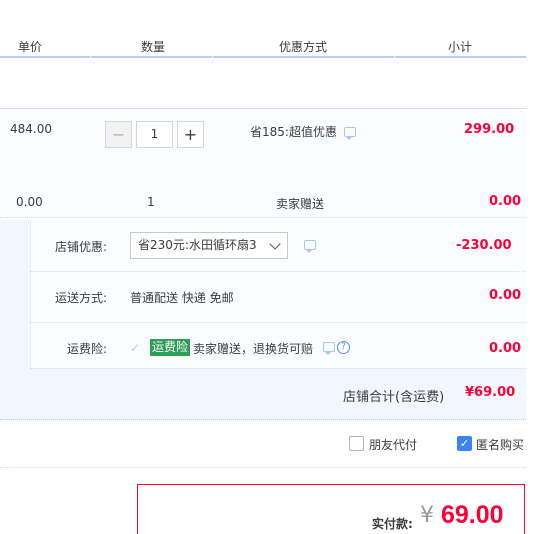 Image resolution: width=536 pixels, height=534 pixels. What do you see at coordinates (472, 515) in the screenshot?
I see `payment-amount: 69.00` at bounding box center [472, 515].